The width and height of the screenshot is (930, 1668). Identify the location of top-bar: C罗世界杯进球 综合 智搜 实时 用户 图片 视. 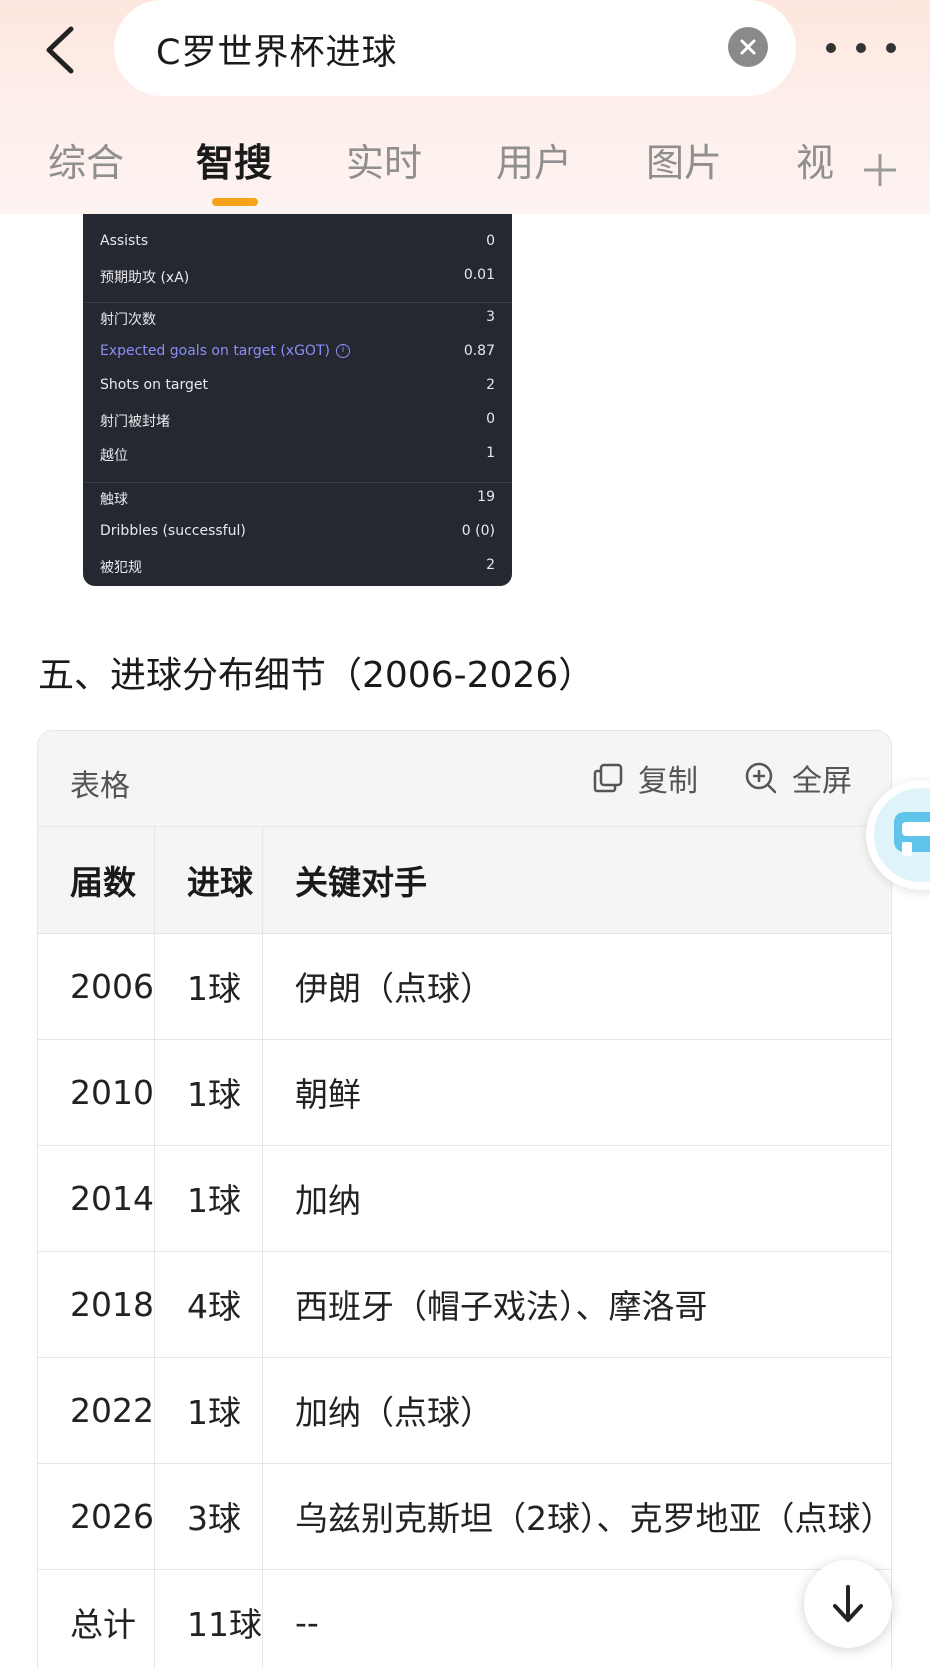
(465, 107).